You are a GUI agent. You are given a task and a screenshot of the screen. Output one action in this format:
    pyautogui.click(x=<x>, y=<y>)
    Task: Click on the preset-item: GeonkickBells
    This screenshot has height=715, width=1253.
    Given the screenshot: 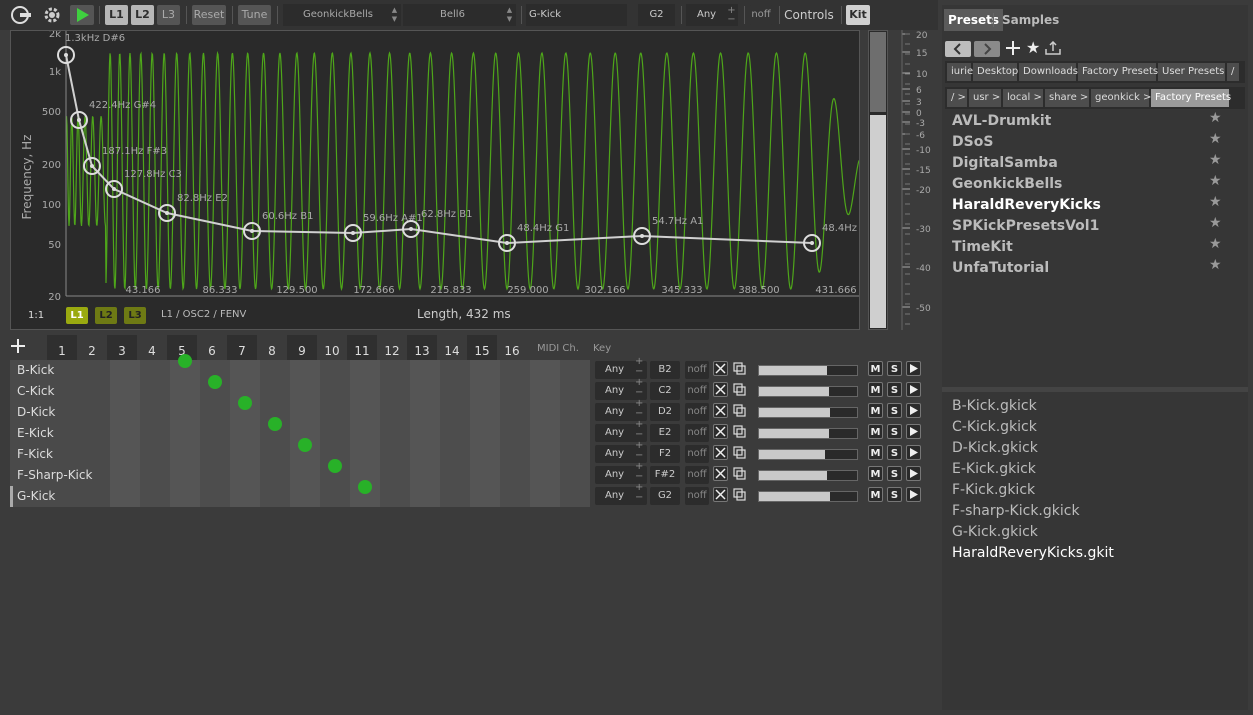 What is the action you would take?
    pyautogui.click(x=1007, y=184)
    